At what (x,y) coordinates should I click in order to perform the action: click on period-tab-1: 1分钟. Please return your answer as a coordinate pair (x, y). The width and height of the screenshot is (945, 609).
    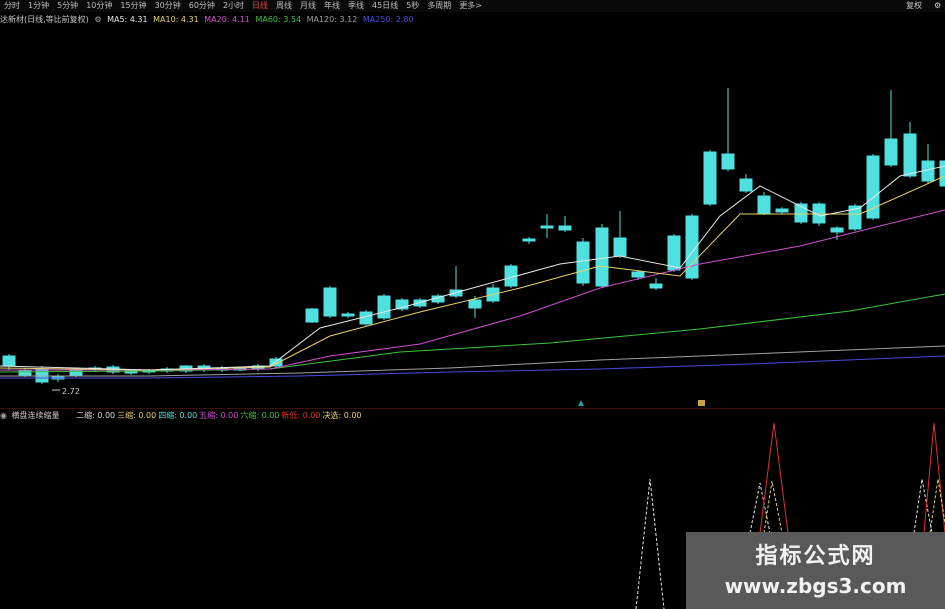
    Looking at the image, I should click on (38, 6).